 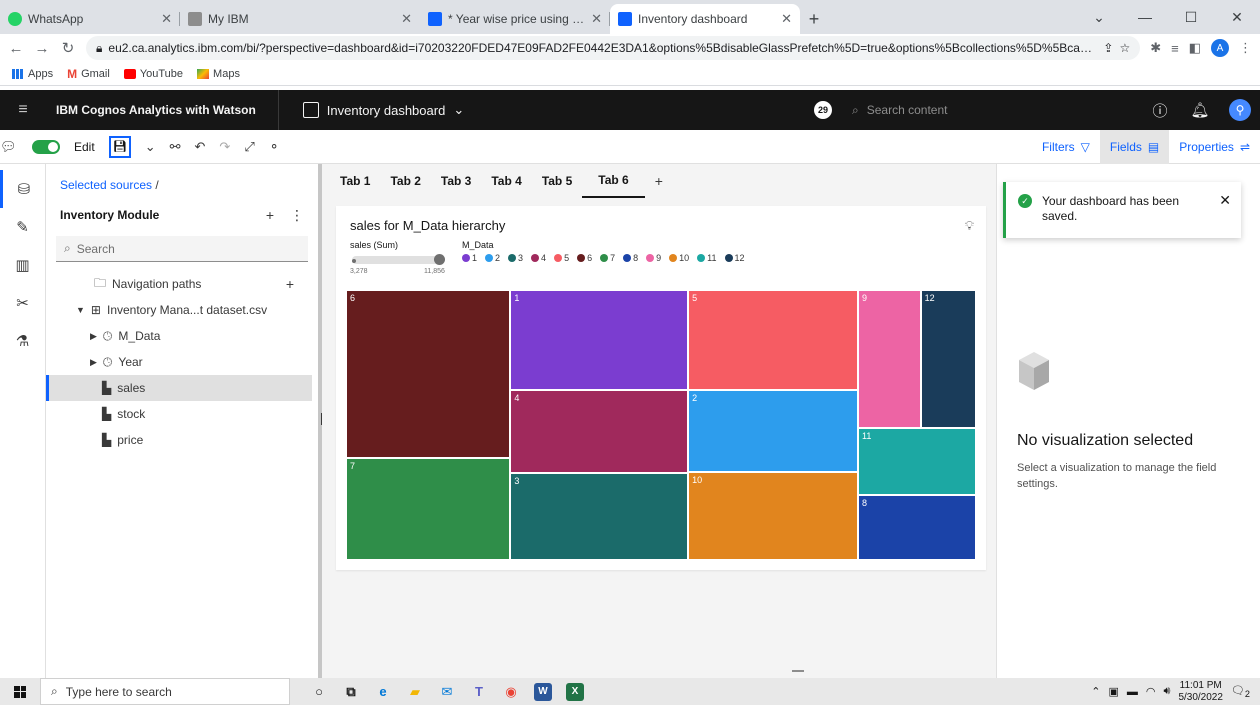 I want to click on word-icon: W, so click(x=543, y=691).